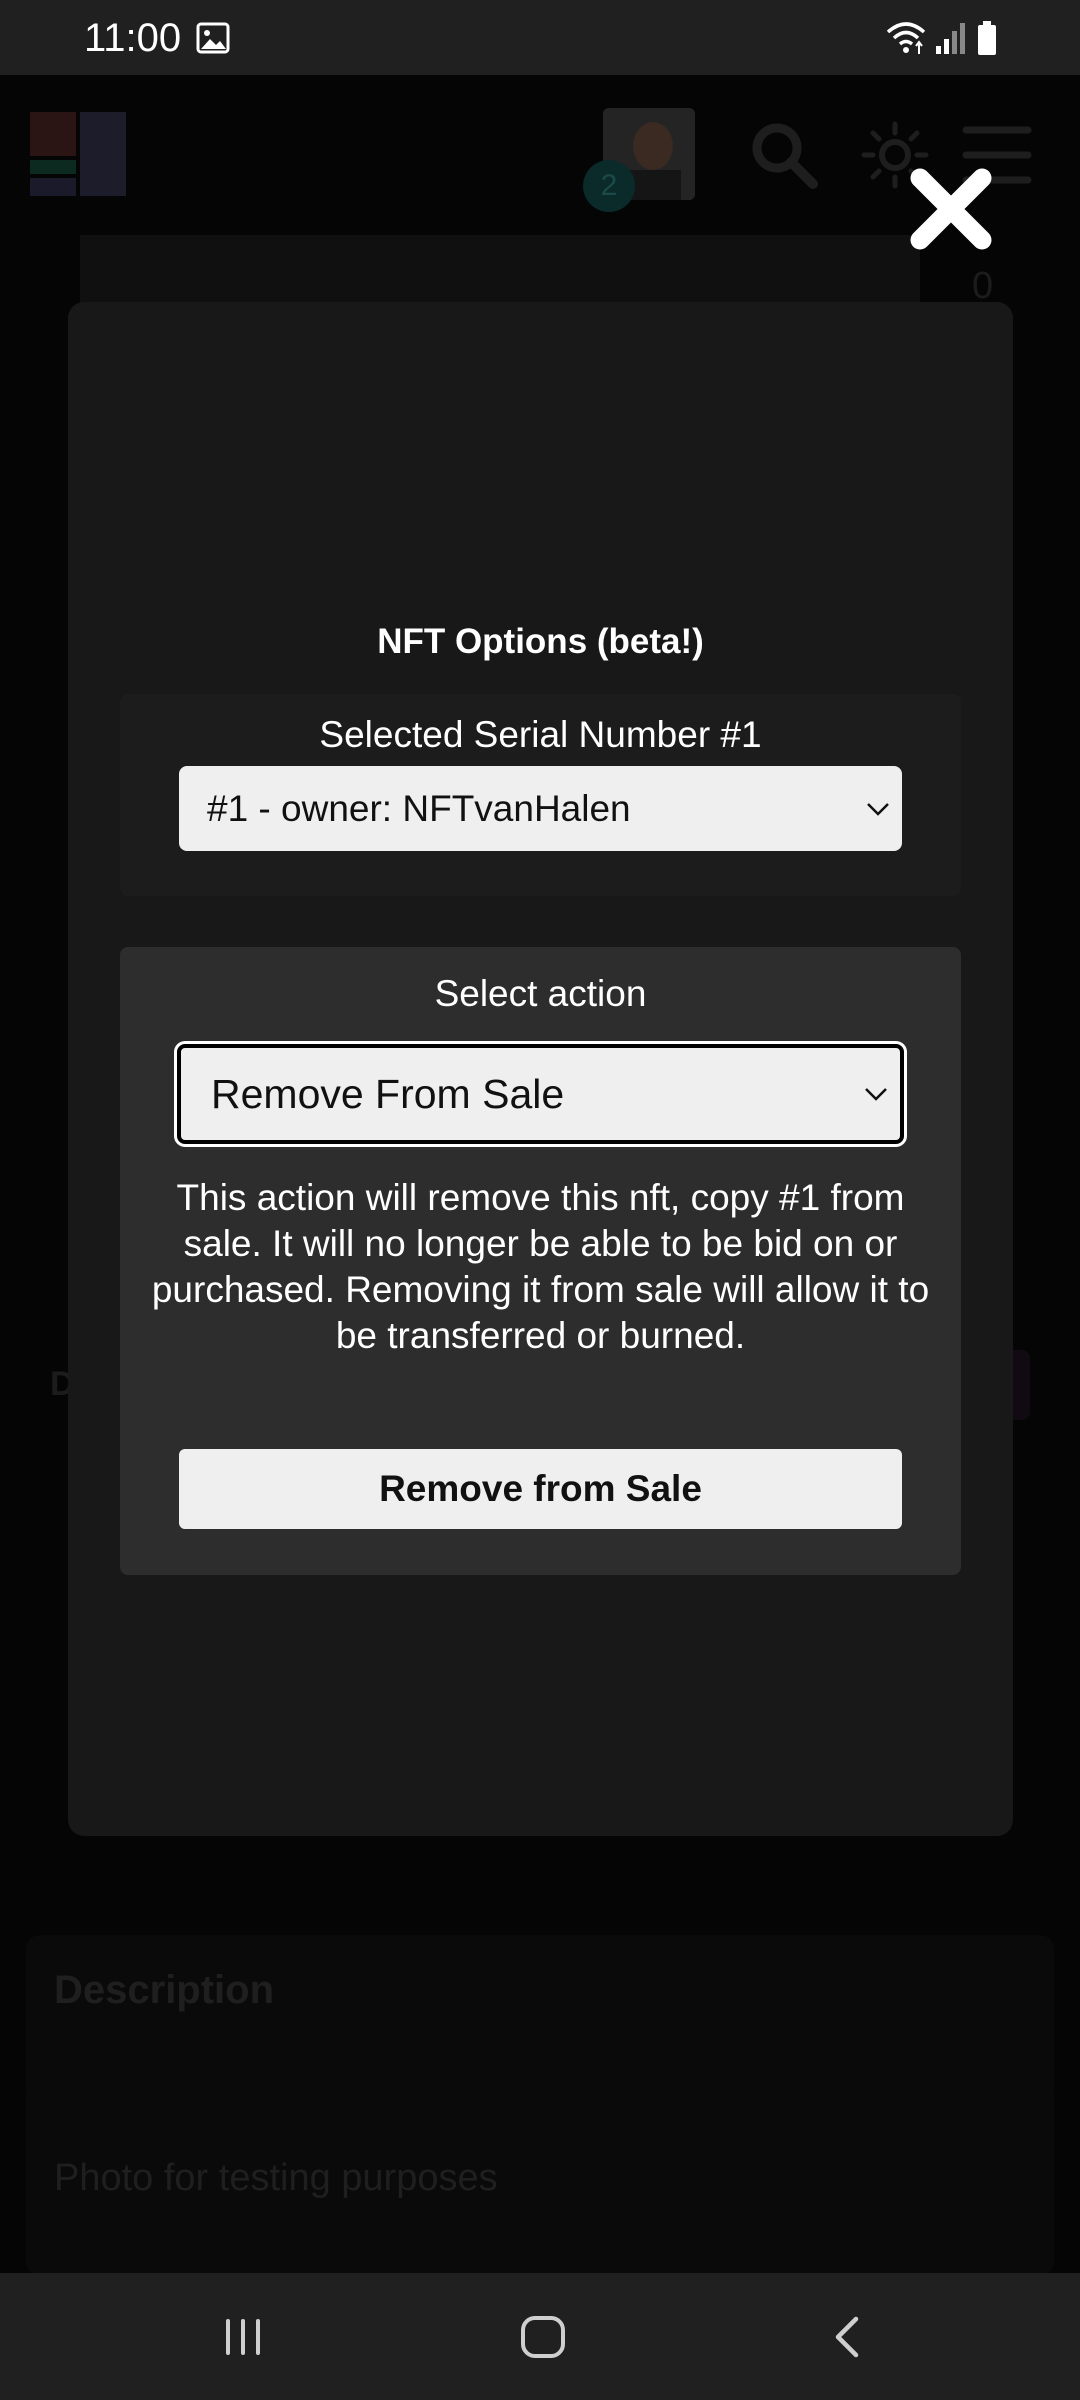  I want to click on status-bar: 11:00, so click(540, 37).